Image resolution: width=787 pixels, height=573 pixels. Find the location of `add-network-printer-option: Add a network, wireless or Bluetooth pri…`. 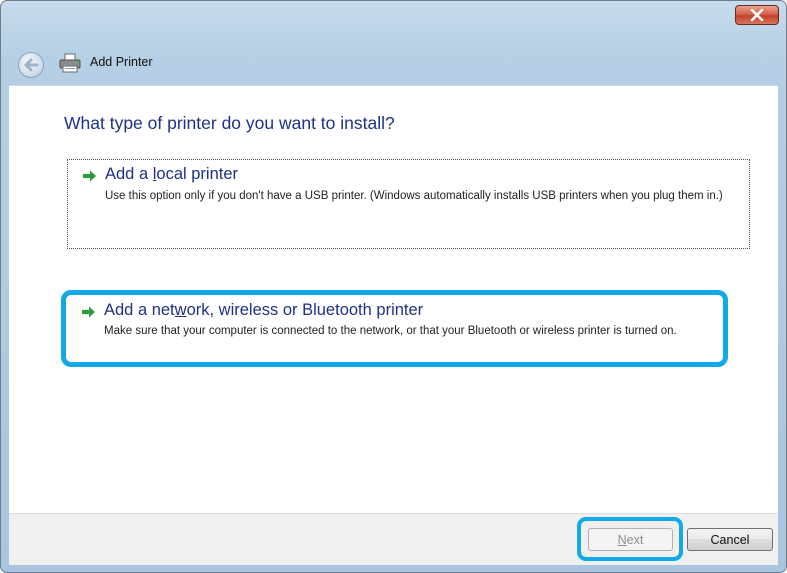

add-network-printer-option: Add a network, wireless or Bluetooth pri… is located at coordinates (394, 328).